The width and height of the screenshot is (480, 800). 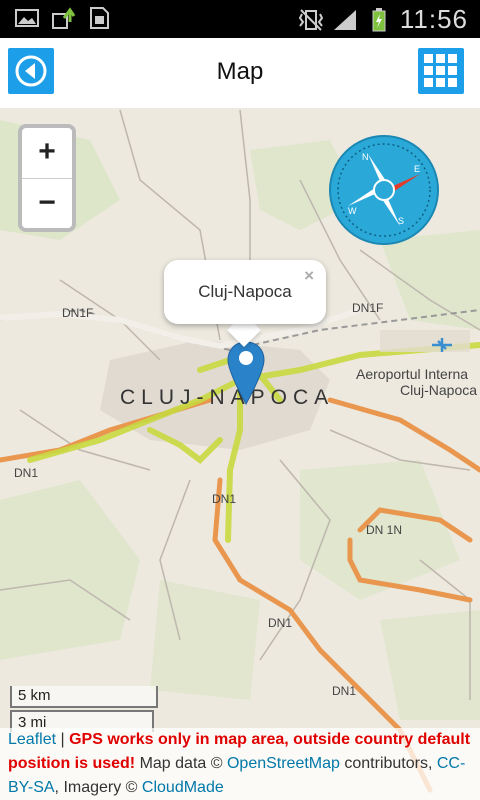 What do you see at coordinates (183, 787) in the screenshot?
I see `cloudmade-link: CloudMade` at bounding box center [183, 787].